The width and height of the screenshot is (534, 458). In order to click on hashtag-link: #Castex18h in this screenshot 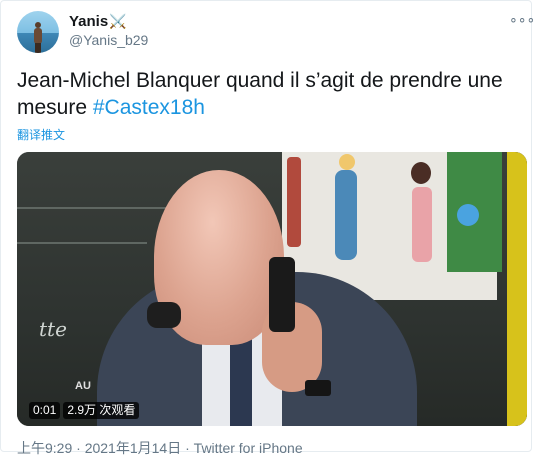, I will do `click(149, 107)`.